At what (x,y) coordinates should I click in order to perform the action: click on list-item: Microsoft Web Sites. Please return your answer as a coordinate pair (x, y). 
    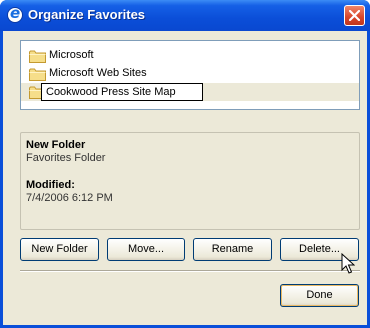
    Looking at the image, I should click on (190, 74).